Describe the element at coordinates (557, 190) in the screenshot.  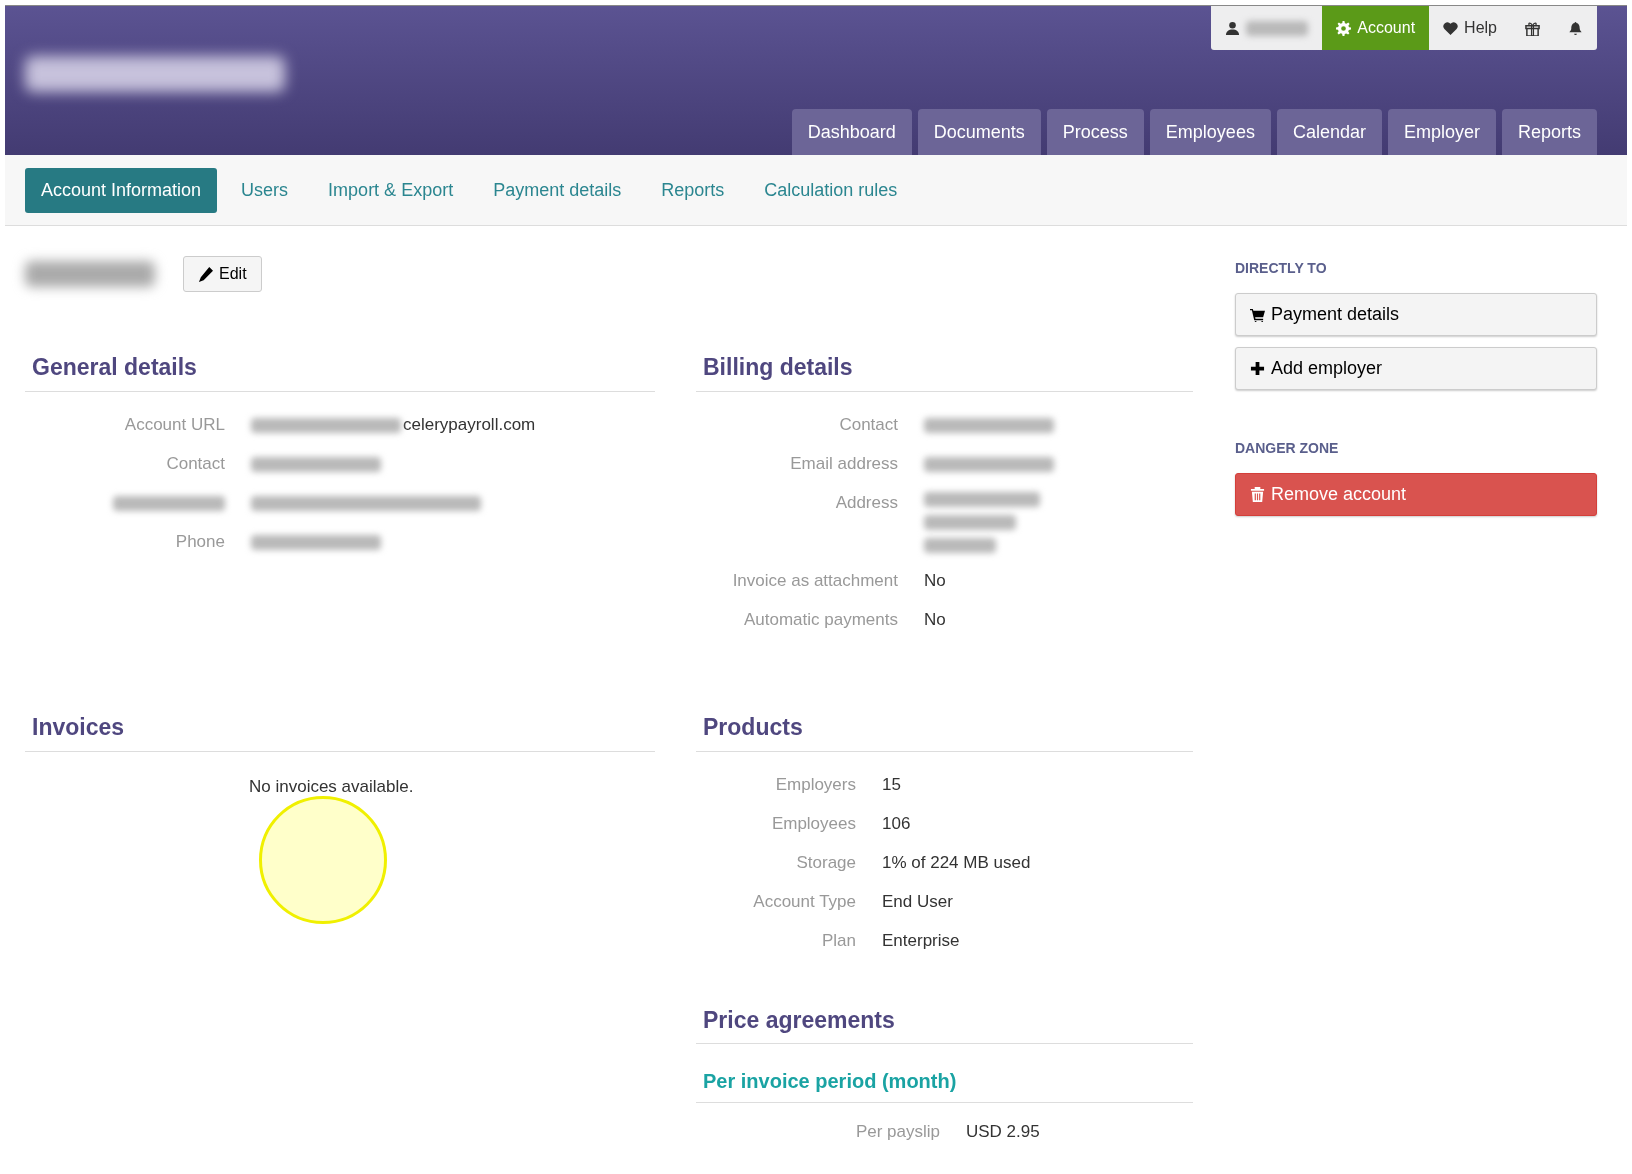
I see `sub-tab: Payment details` at that location.